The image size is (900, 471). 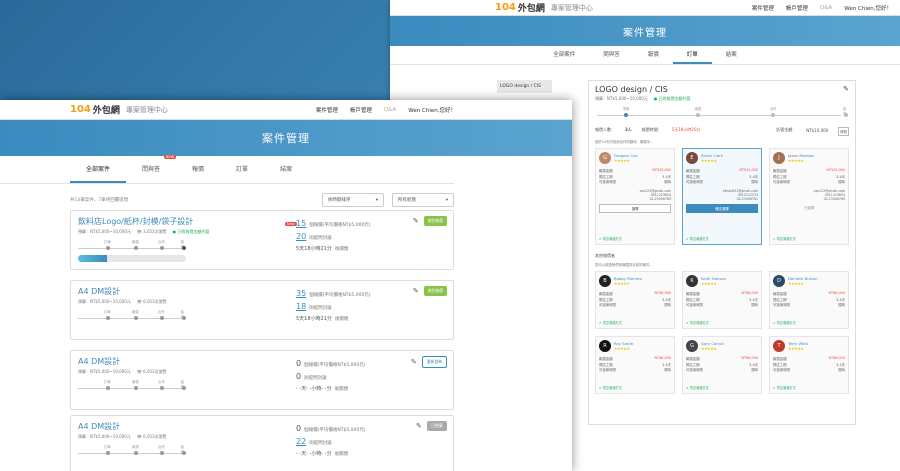 I want to click on tab-qa: 問與答, so click(x=611, y=55).